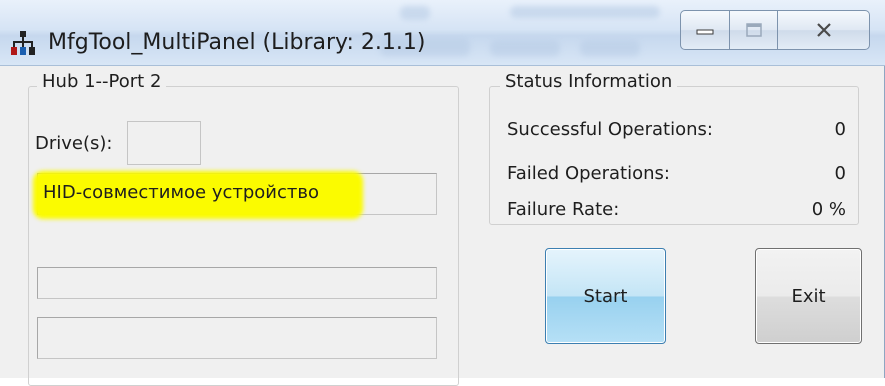 This screenshot has height=386, width=885. What do you see at coordinates (237, 42) in the screenshot?
I see `window-title: MfgTool_MultiPanel (Library: 2.1.1)` at bounding box center [237, 42].